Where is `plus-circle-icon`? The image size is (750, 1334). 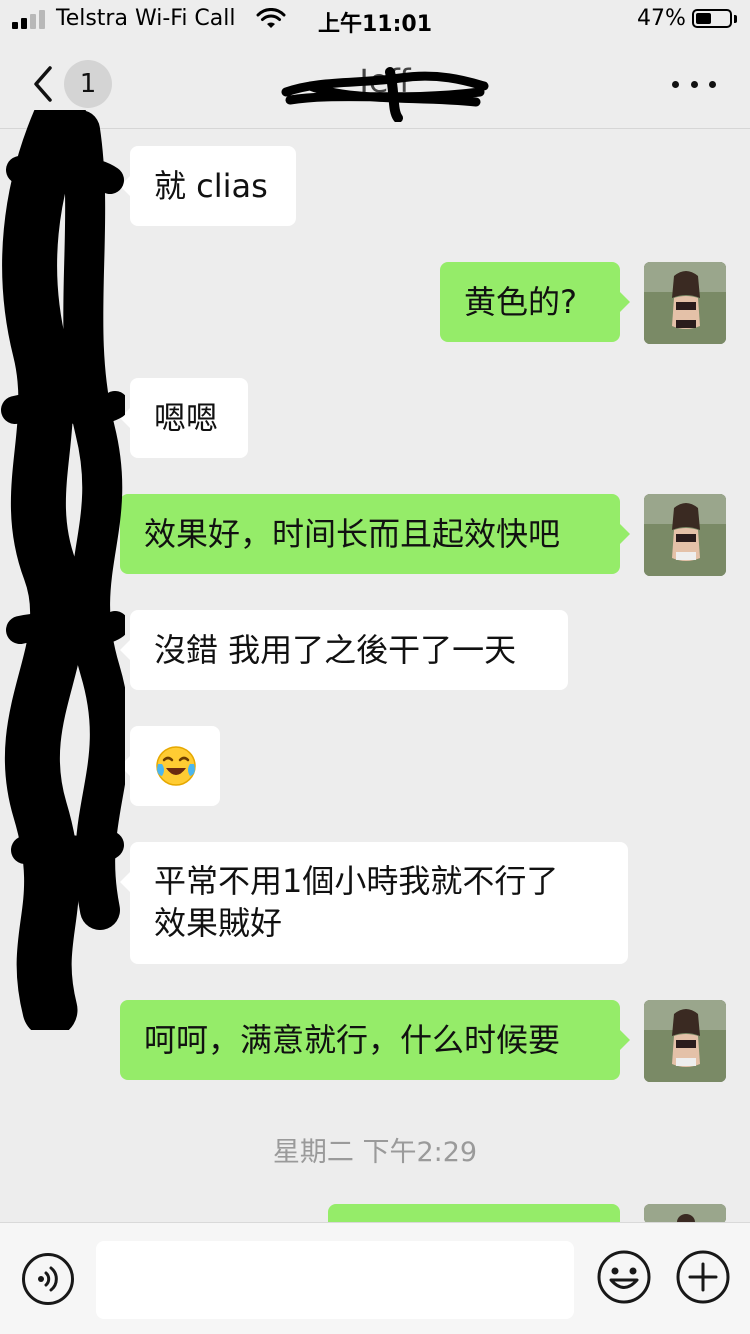 plus-circle-icon is located at coordinates (703, 1277).